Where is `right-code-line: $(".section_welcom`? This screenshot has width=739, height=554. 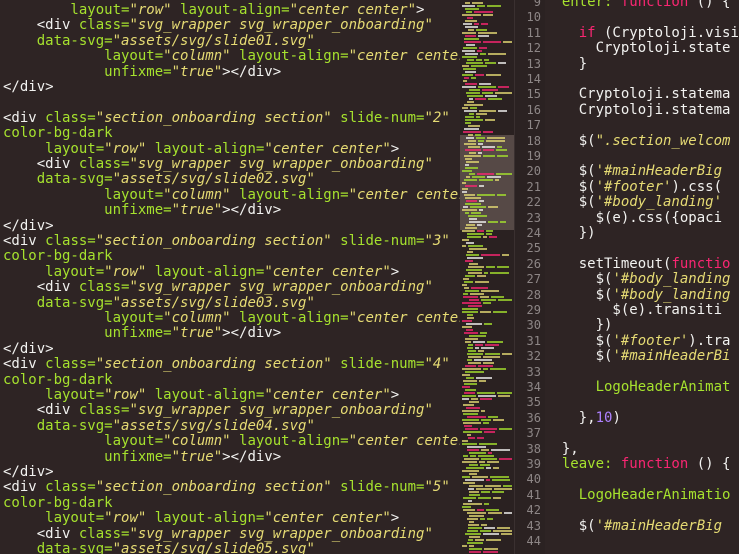 right-code-line: $(".section_welcom is located at coordinates (638, 141).